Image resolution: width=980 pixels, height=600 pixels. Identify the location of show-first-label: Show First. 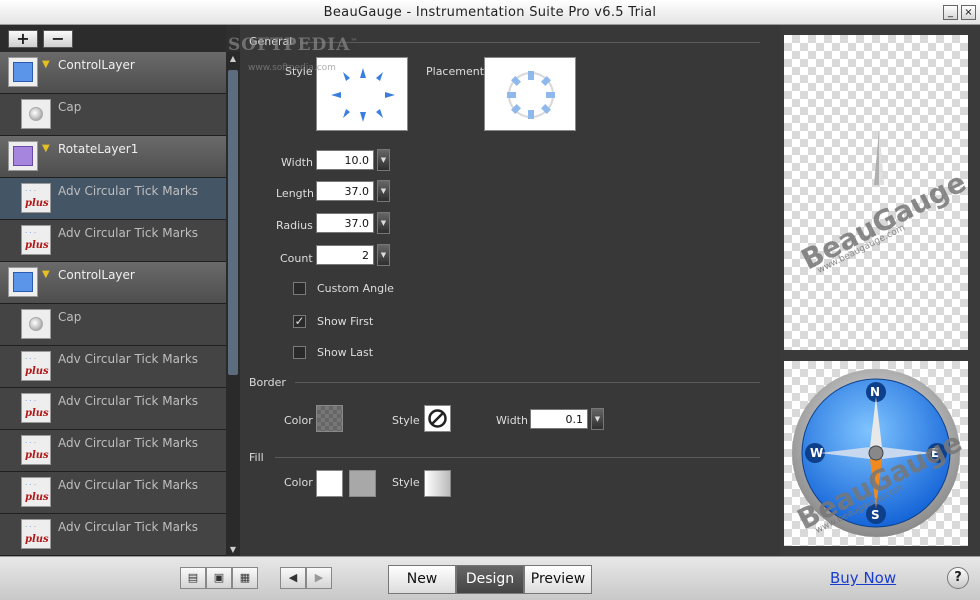
(345, 321).